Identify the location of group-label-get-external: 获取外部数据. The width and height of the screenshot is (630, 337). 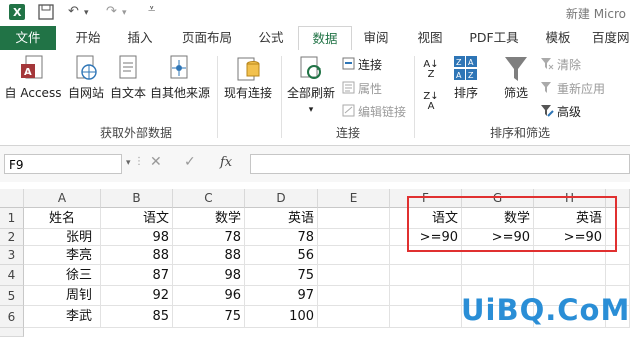
(136, 133).